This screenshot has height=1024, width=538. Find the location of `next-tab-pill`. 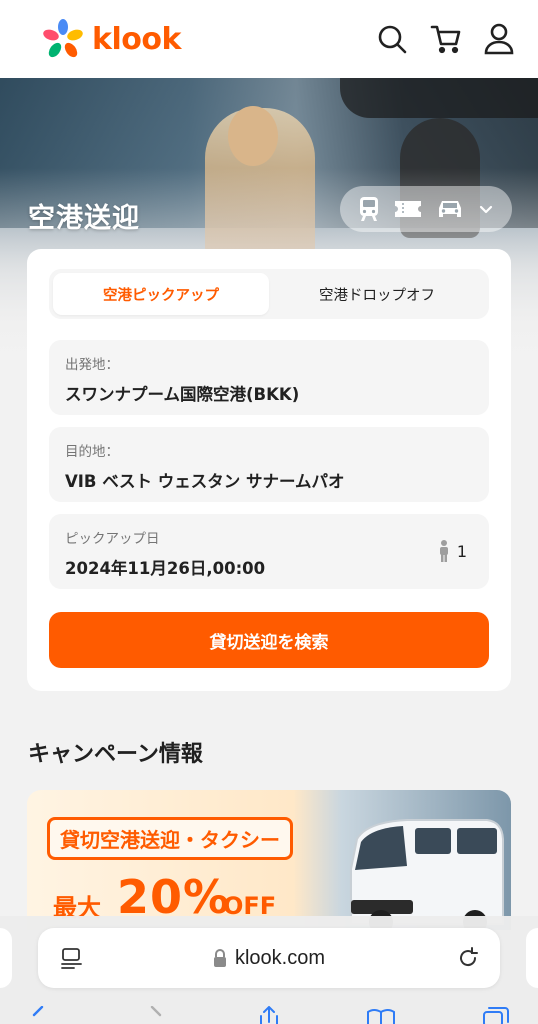

next-tab-pill is located at coordinates (532, 958).